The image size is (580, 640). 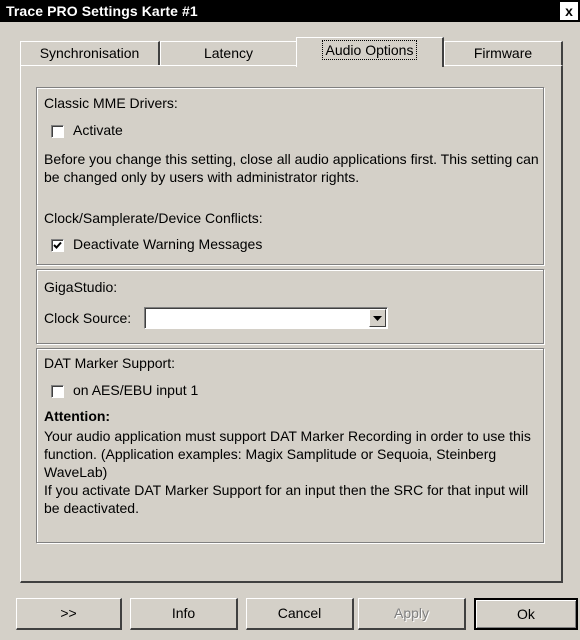 What do you see at coordinates (569, 11) in the screenshot?
I see `close-button: x` at bounding box center [569, 11].